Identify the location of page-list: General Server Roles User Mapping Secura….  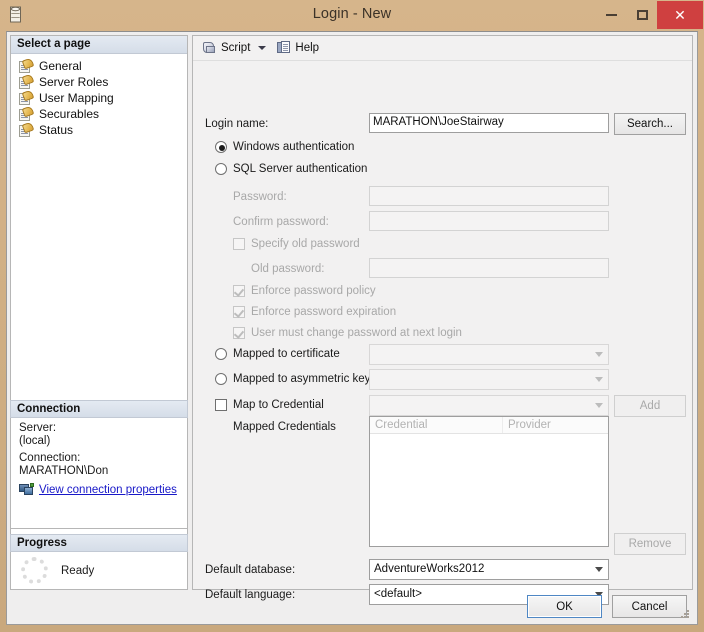
(99, 96).